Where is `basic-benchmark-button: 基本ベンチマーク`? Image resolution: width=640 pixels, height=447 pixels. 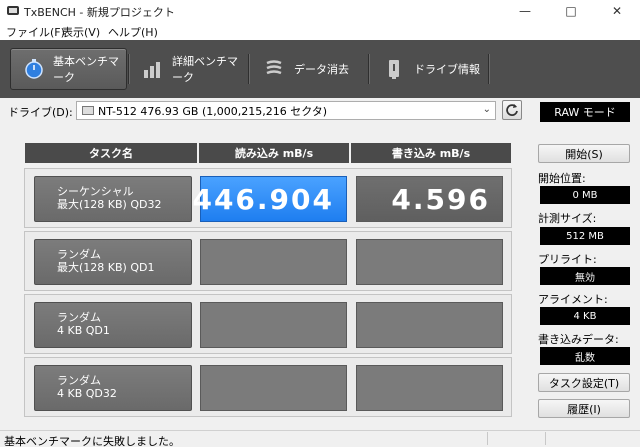
basic-benchmark-button: 基本ベンチマーク is located at coordinates (68, 69).